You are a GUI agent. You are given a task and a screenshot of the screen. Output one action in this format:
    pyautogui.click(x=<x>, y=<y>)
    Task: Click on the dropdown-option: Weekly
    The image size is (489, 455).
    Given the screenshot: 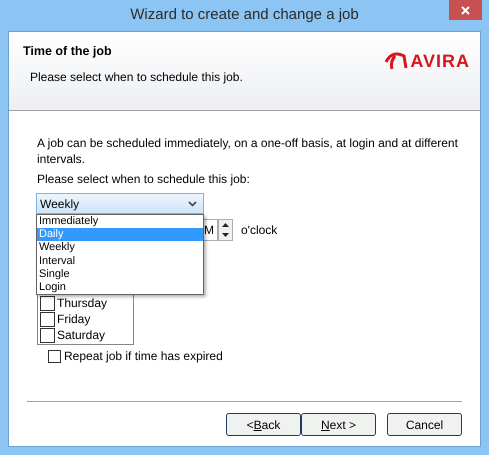 What is the action you would take?
    pyautogui.click(x=120, y=248)
    